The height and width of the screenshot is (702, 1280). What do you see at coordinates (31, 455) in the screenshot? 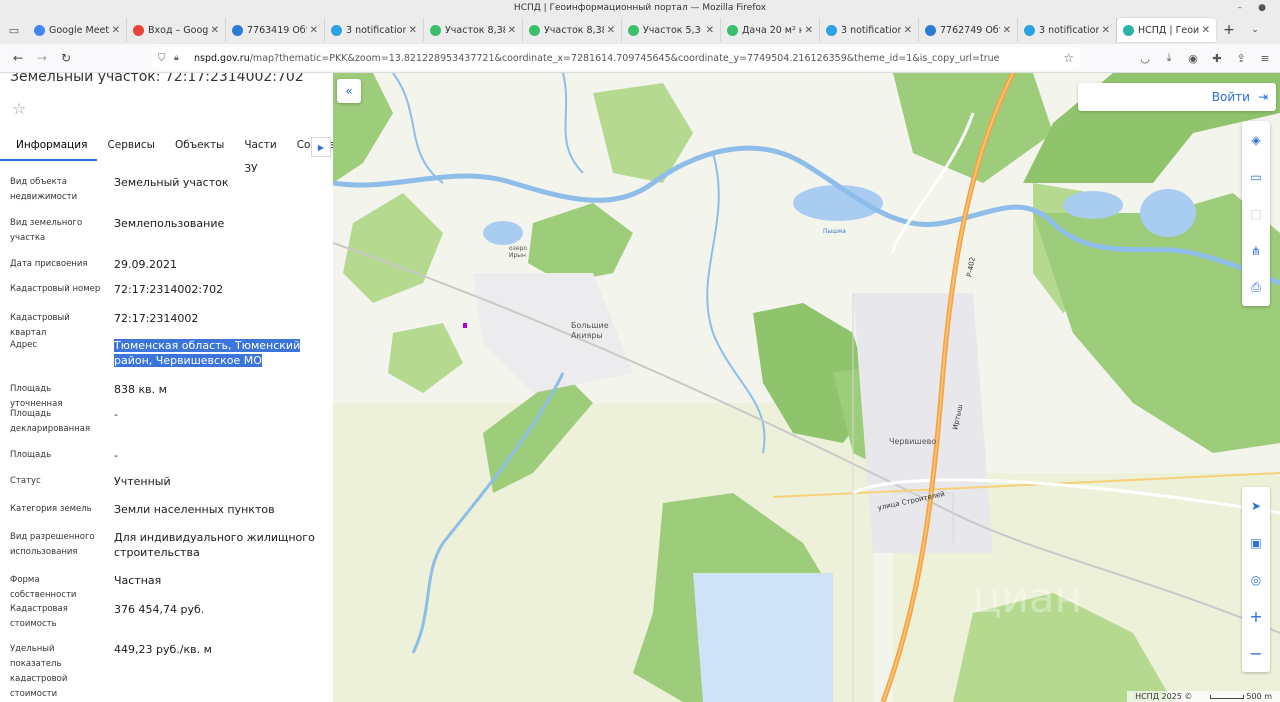
I see `attribute-label: Площадь` at bounding box center [31, 455].